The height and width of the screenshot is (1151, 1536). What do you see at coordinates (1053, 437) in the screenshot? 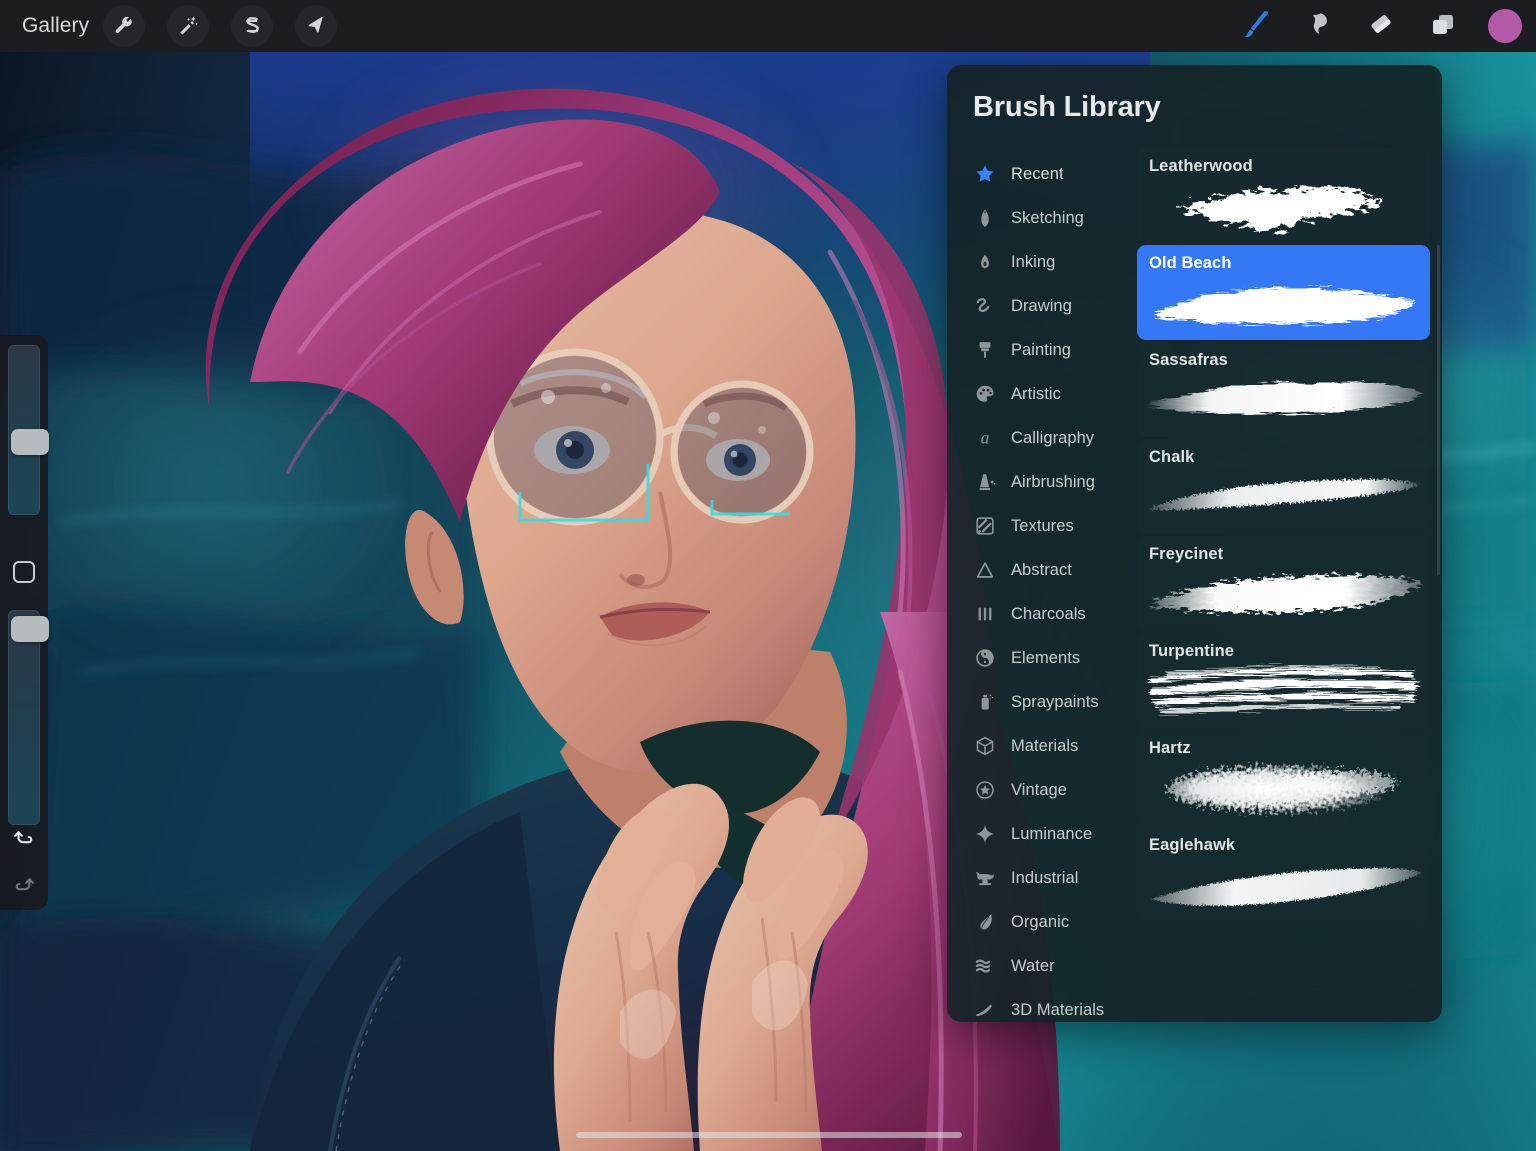
I see `category-label: Calligraphy` at bounding box center [1053, 437].